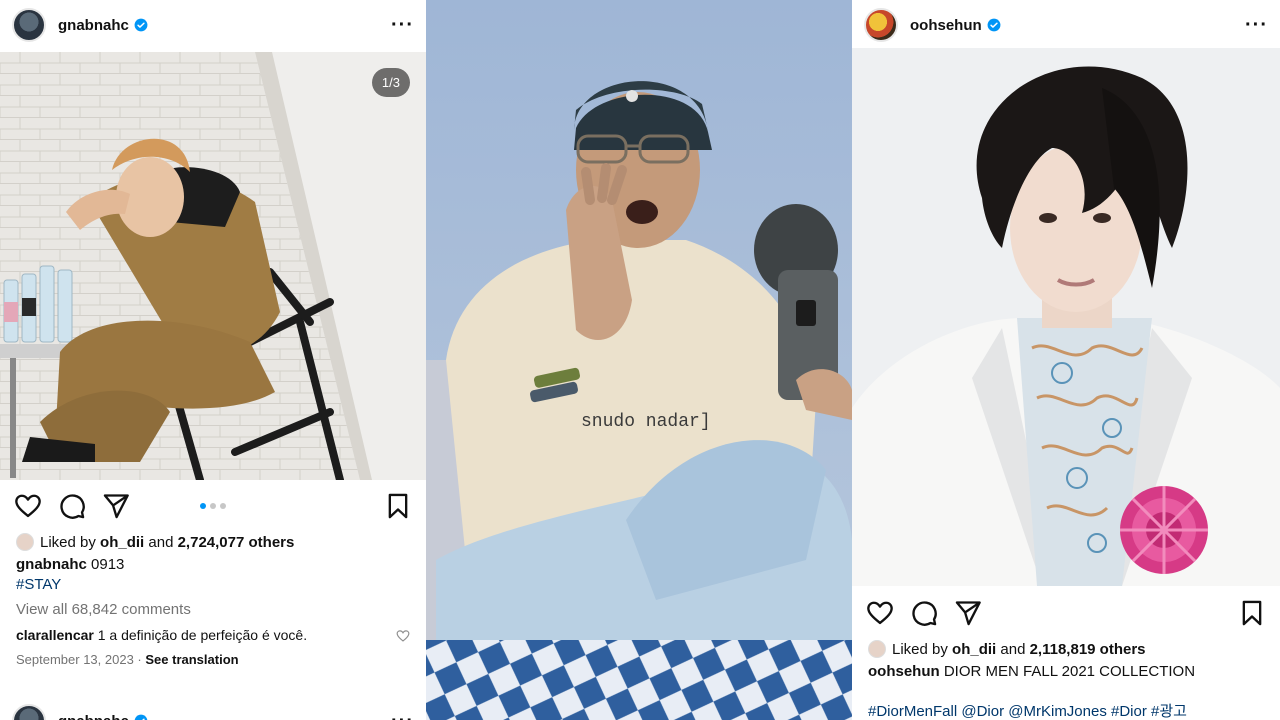 This screenshot has height=720, width=1280. Describe the element at coordinates (93, 716) in the screenshot. I see `next-post-username: gnabnahc` at that location.